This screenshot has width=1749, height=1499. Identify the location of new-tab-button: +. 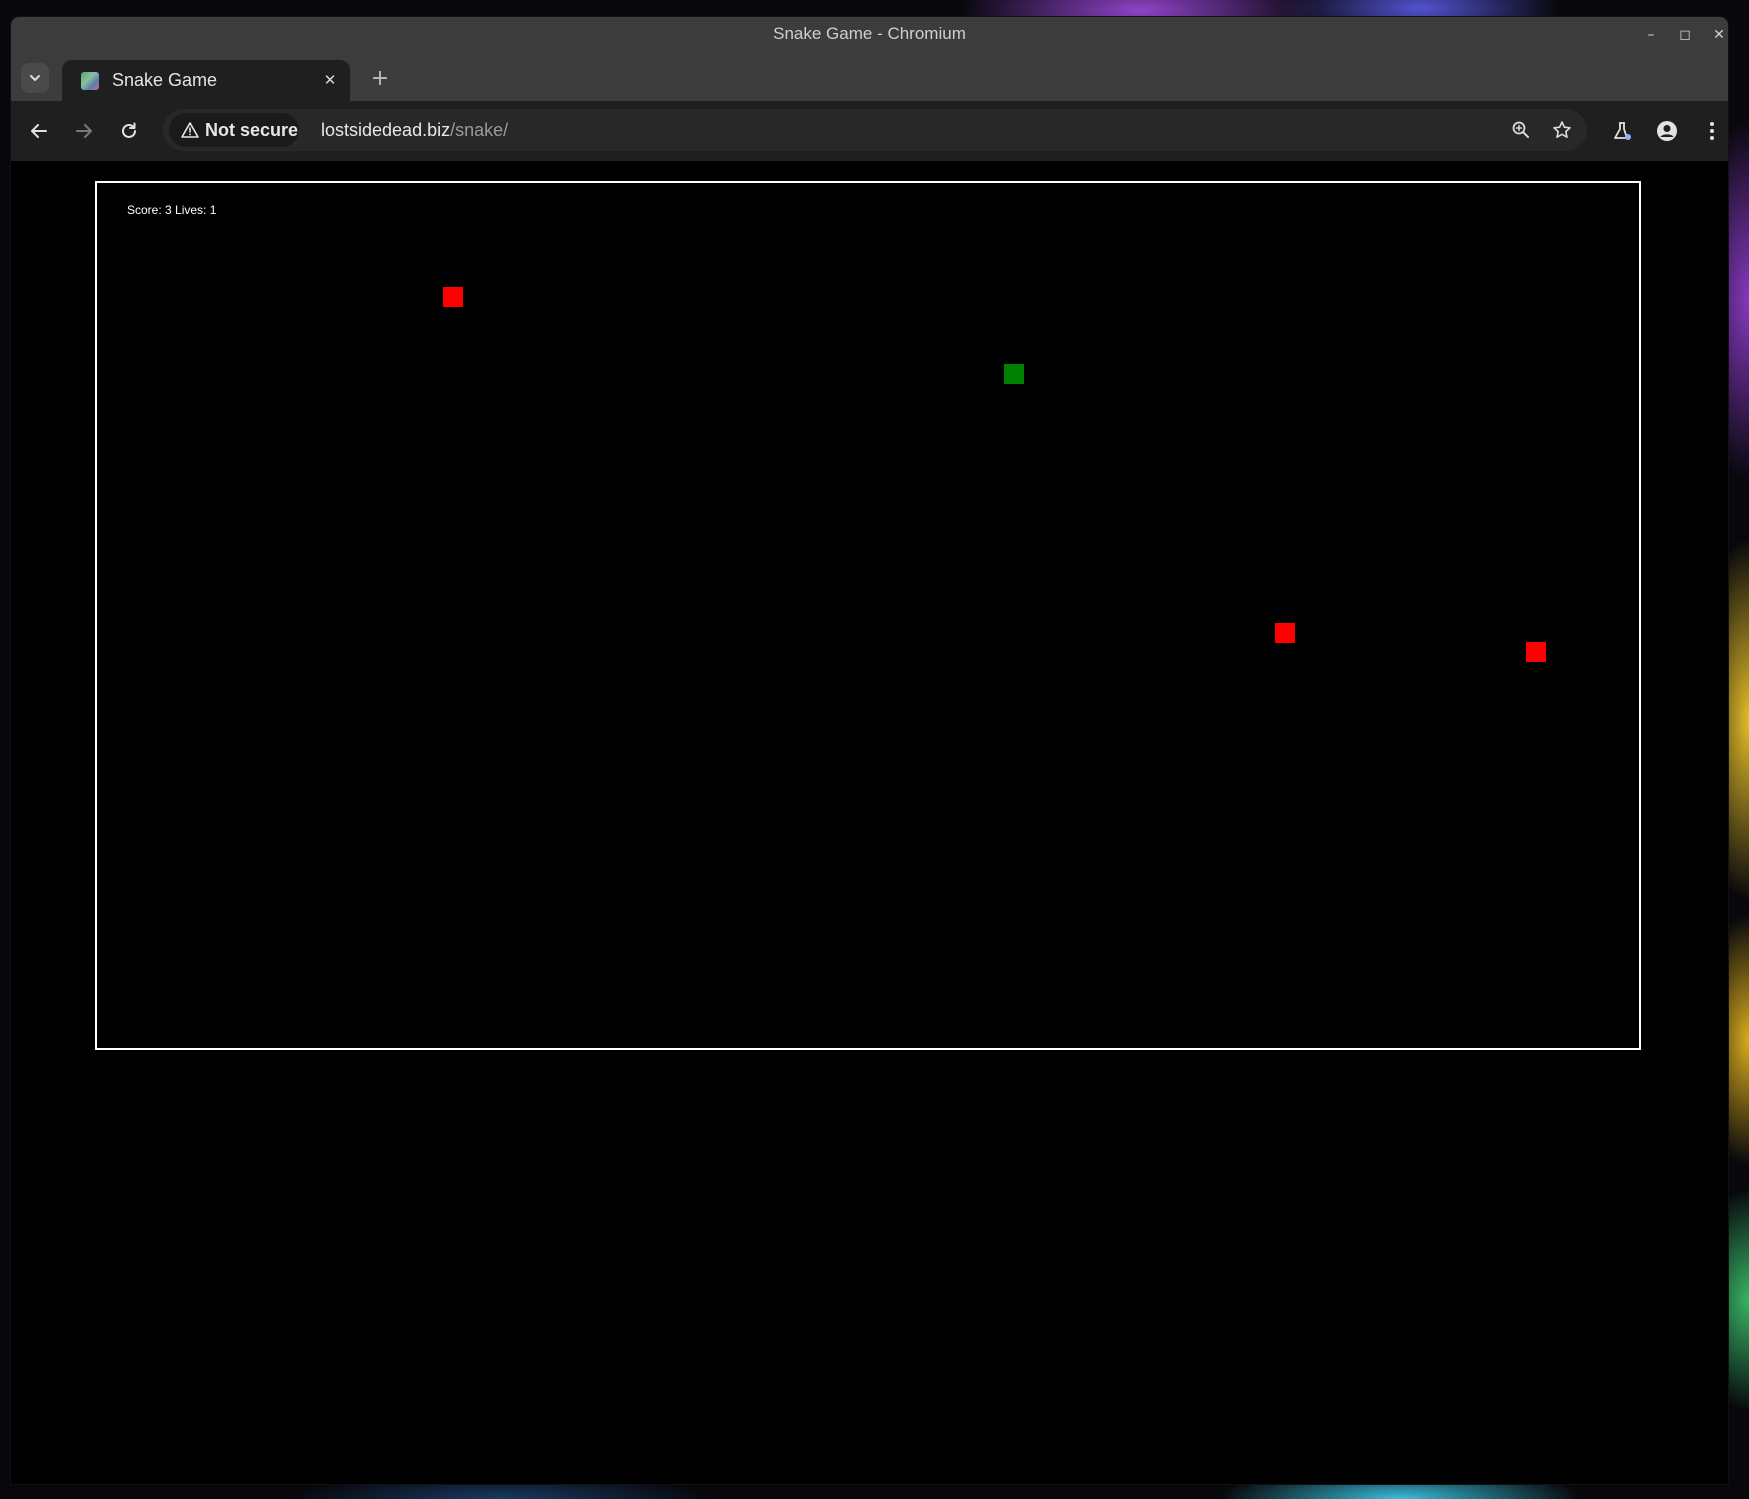
(380, 79).